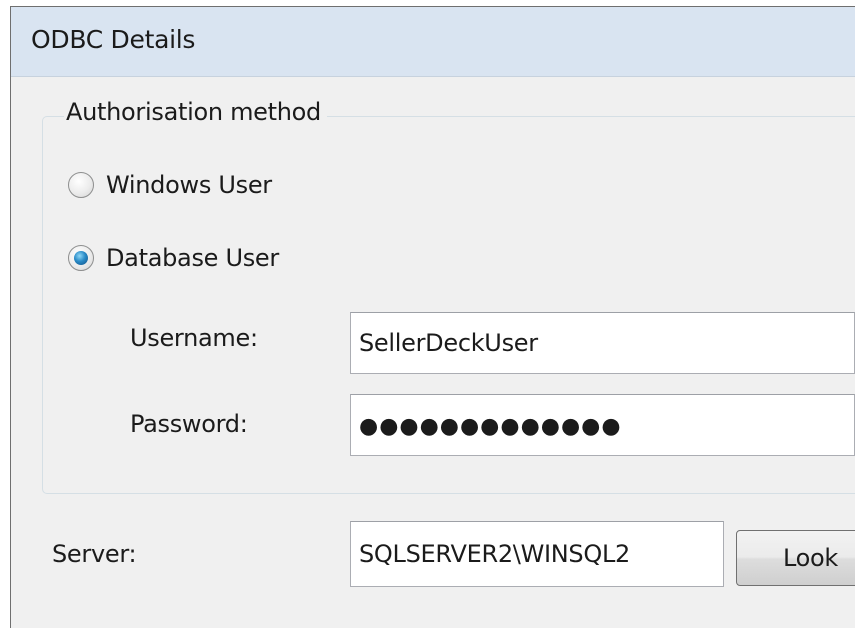  Describe the element at coordinates (81, 185) in the screenshot. I see `radio-unchecked-icon` at that location.